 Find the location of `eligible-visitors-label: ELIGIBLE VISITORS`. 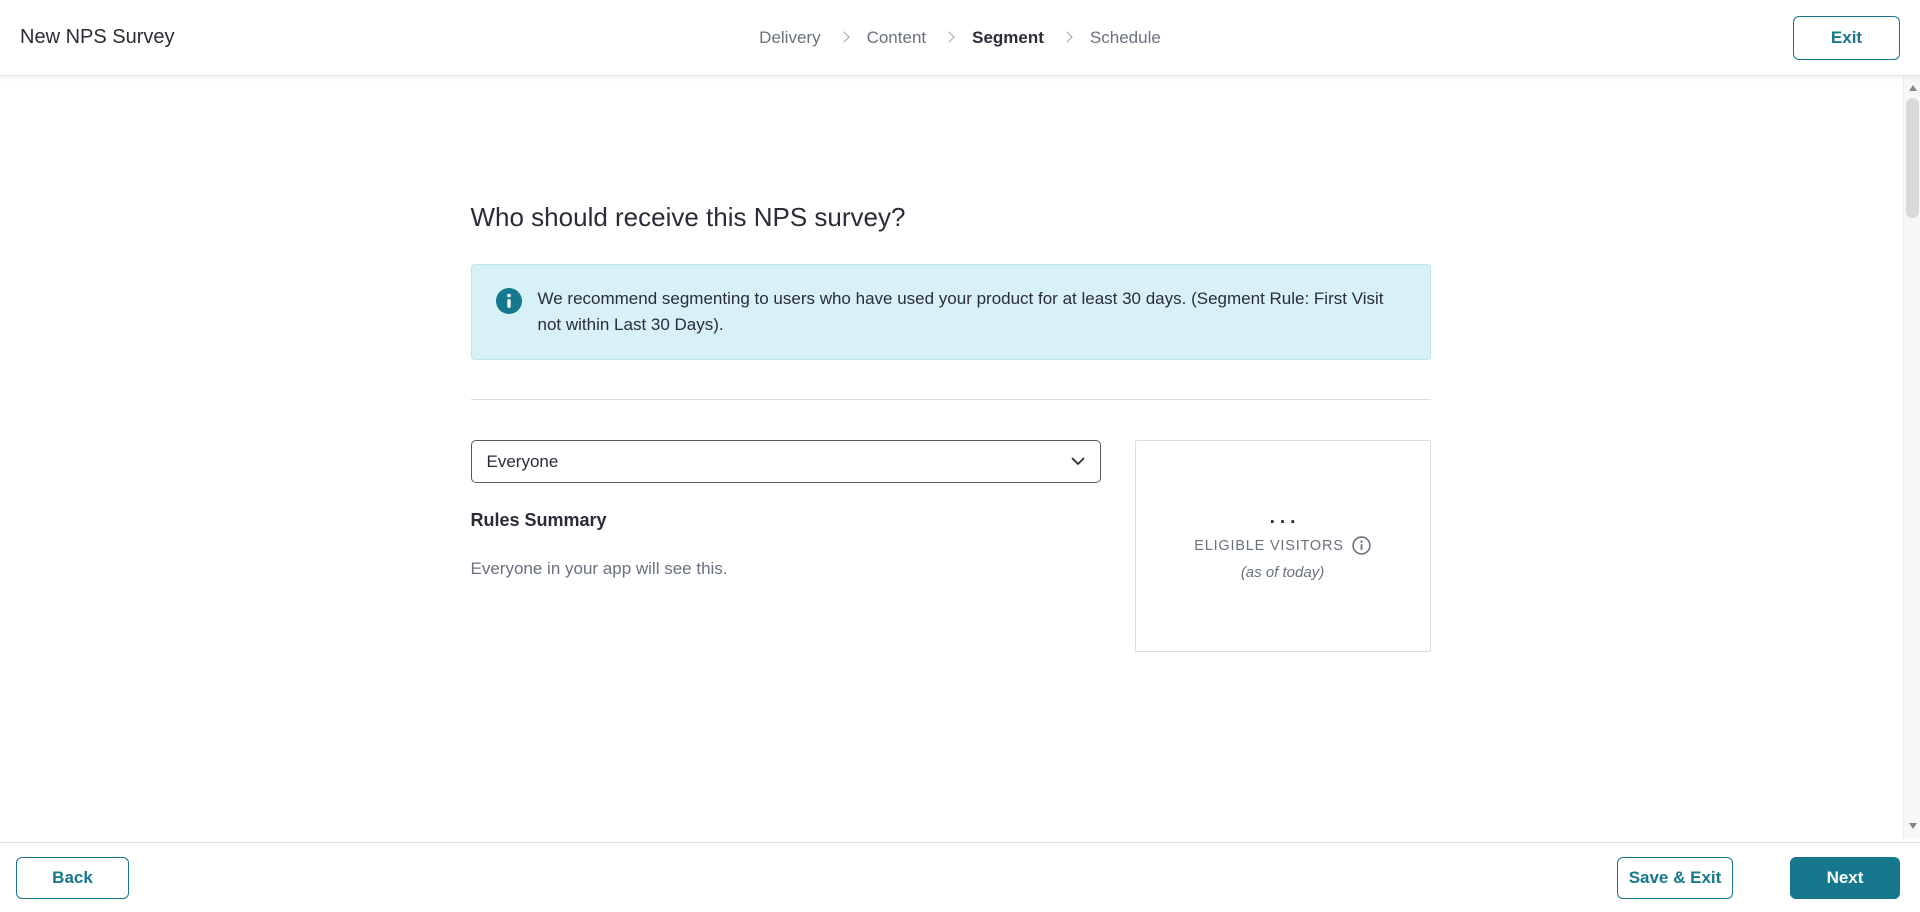

eligible-visitors-label: ELIGIBLE VISITORS is located at coordinates (1269, 545).